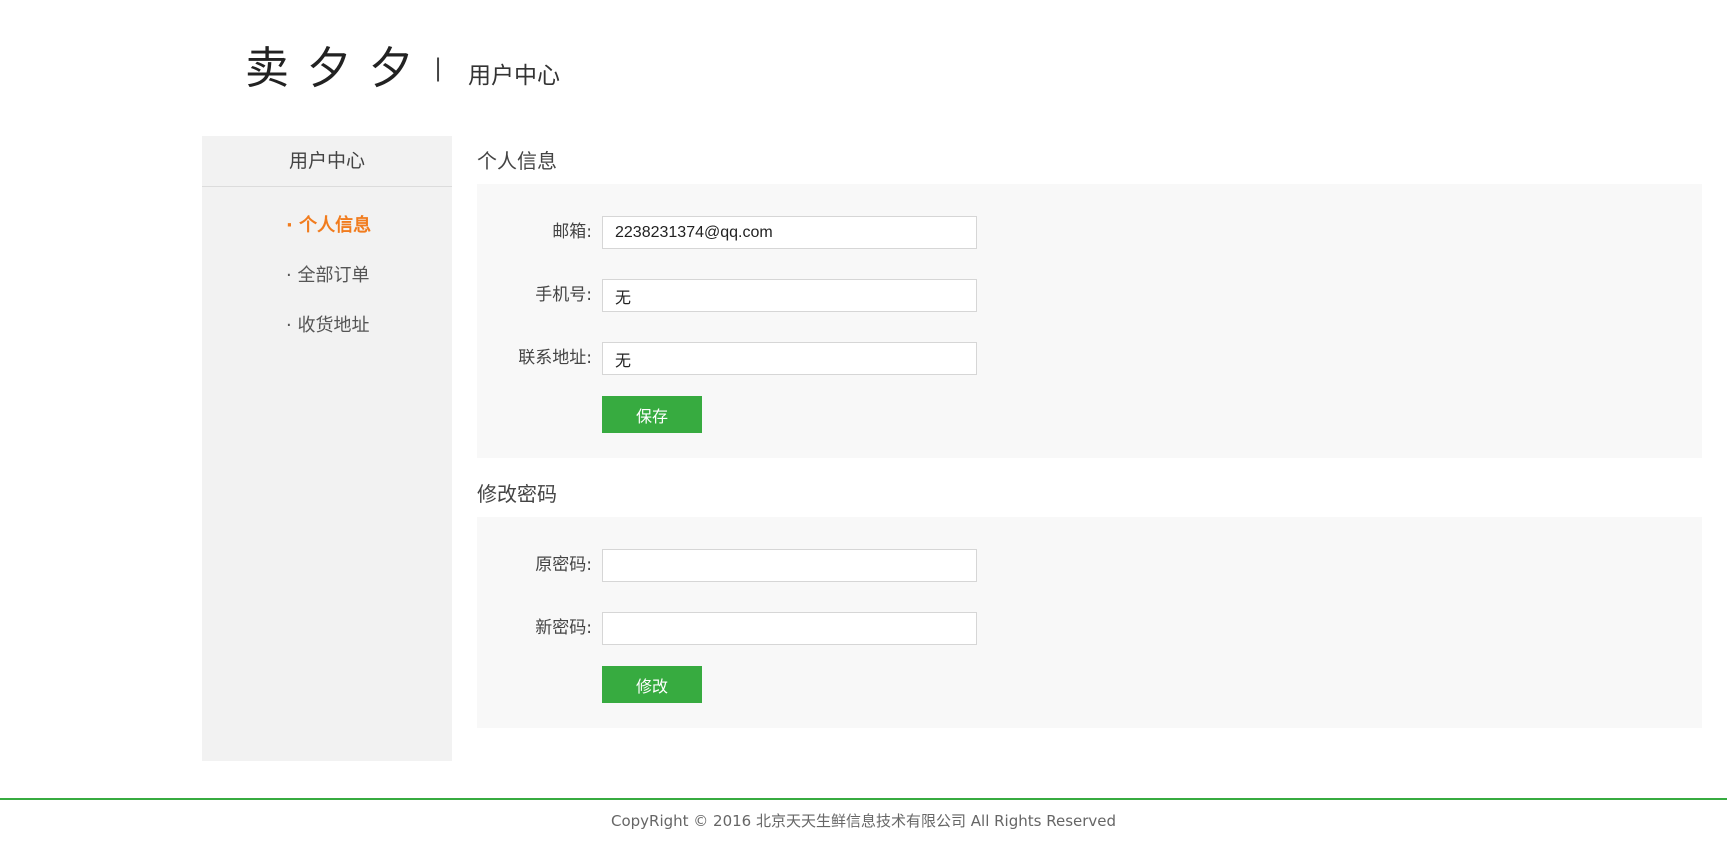  Describe the element at coordinates (514, 76) in the screenshot. I see `header-title: 用户中心` at that location.